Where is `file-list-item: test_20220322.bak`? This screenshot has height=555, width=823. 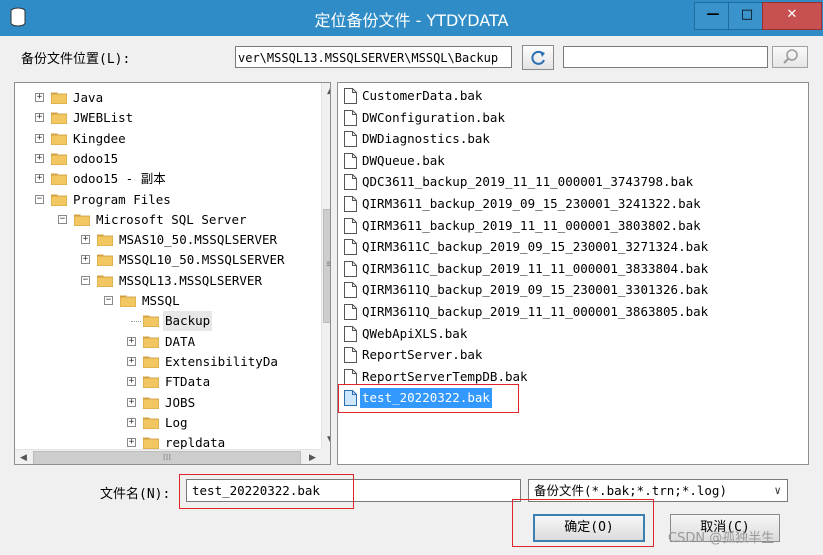
file-list-item: test_20220322.bak is located at coordinates (572, 398).